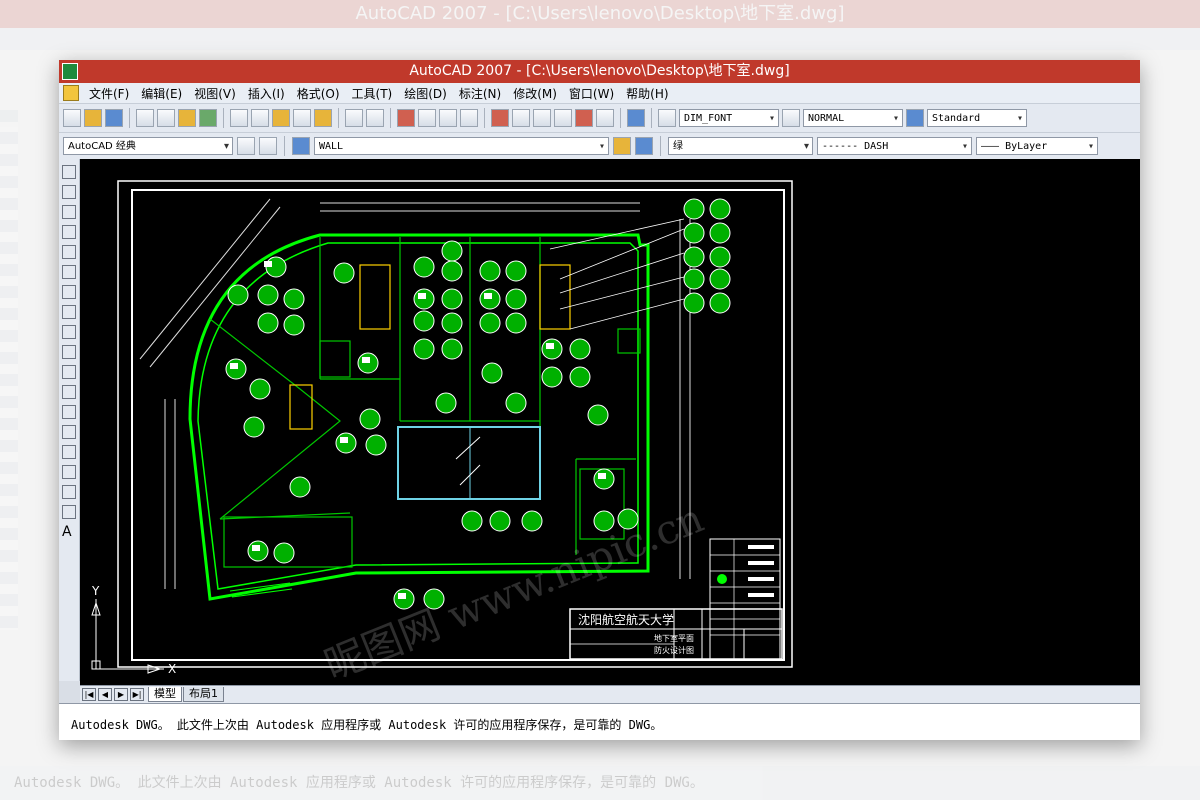 The image size is (1200, 800). What do you see at coordinates (610, 694) in the screenshot?
I see `layout-tabs: |◀ ◀ ▶ ▶| 模型 布局1` at bounding box center [610, 694].